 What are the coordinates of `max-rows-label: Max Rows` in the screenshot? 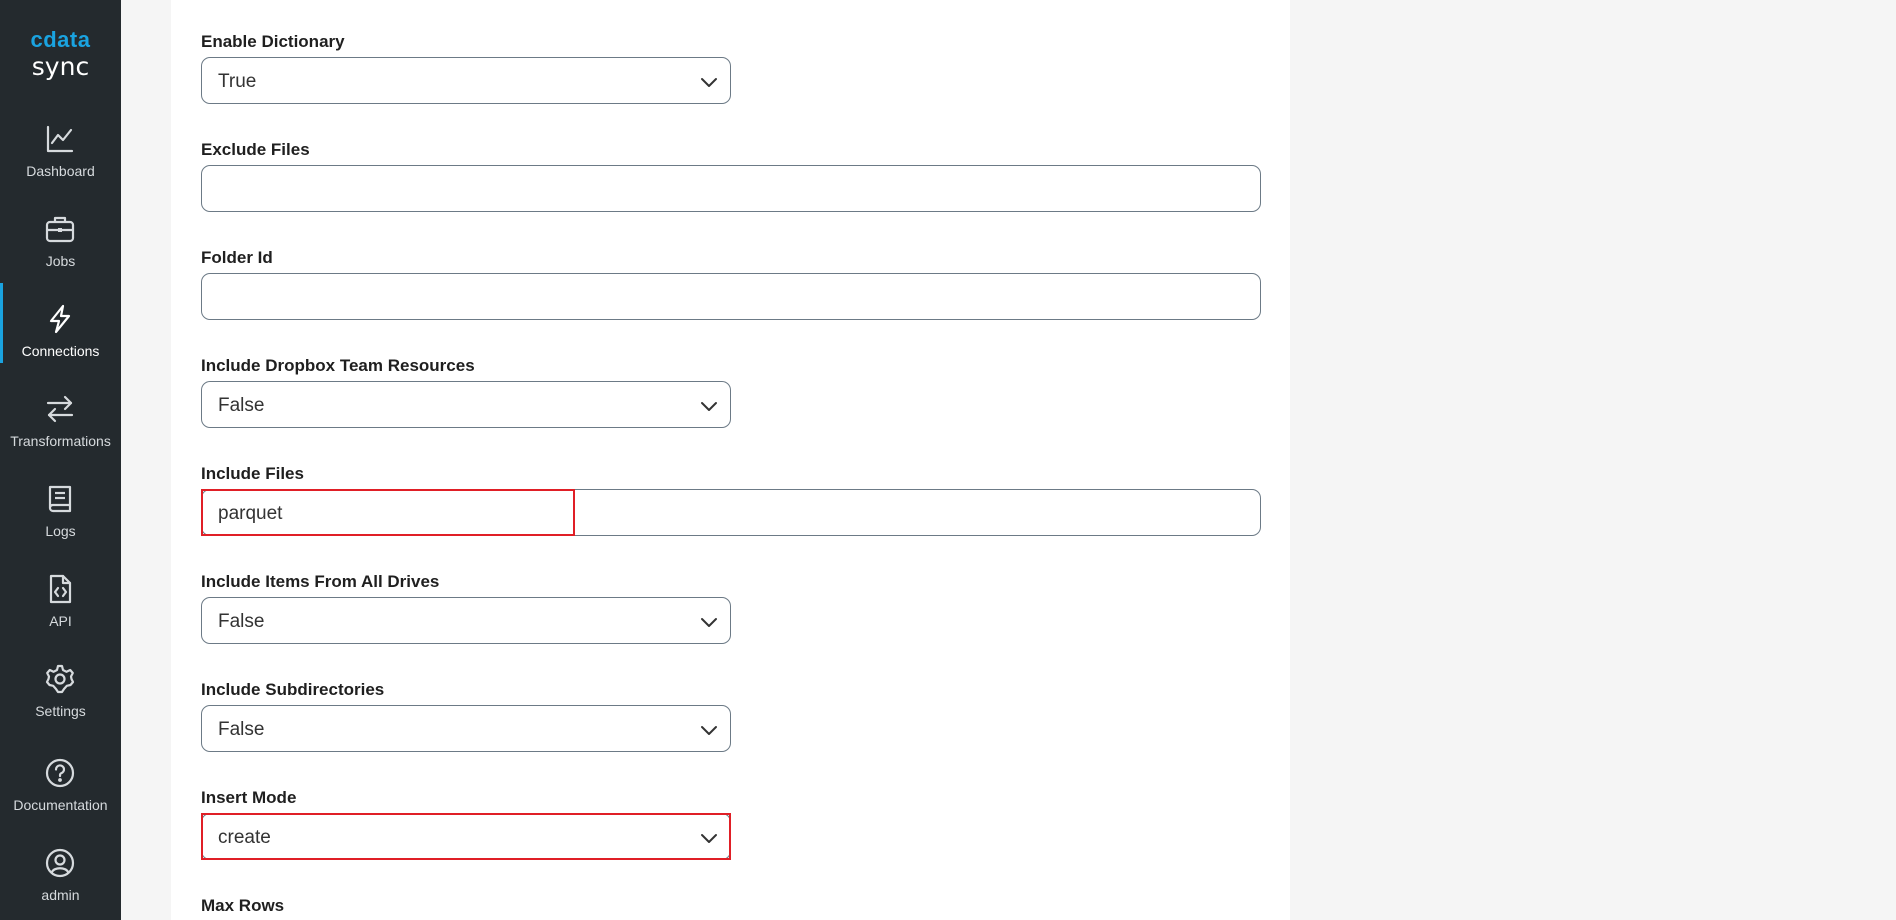 It's located at (243, 905).